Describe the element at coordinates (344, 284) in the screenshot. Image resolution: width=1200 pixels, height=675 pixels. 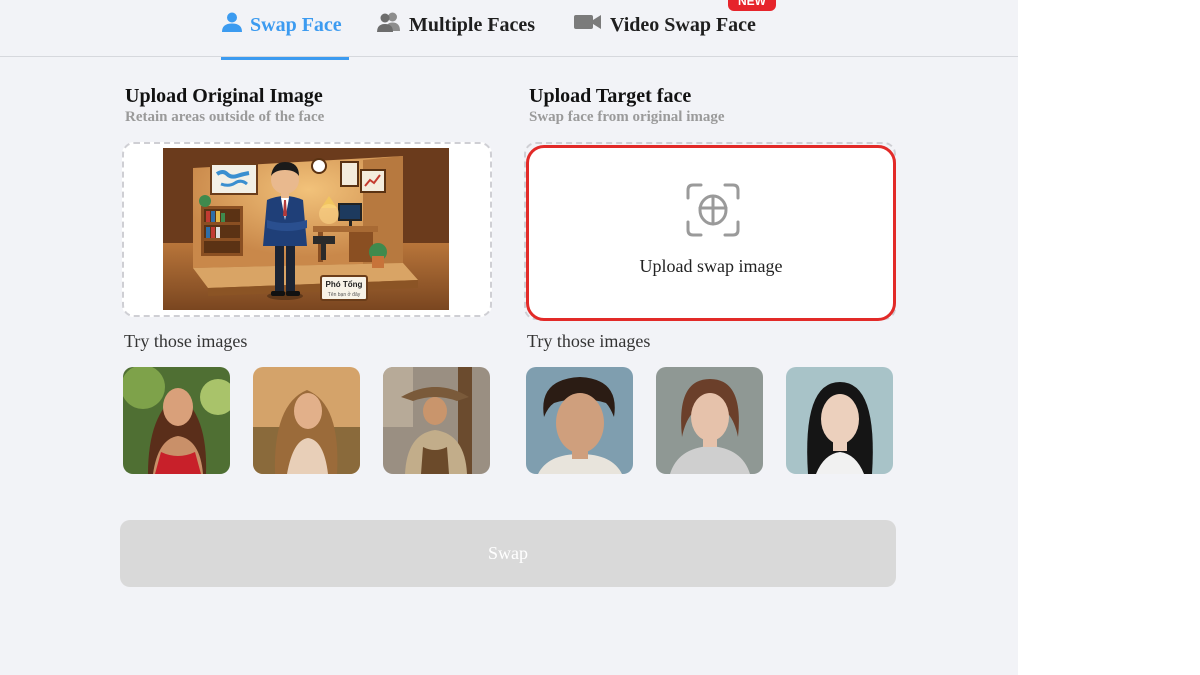
I see `nameplate-title: Phó Tổng` at that location.